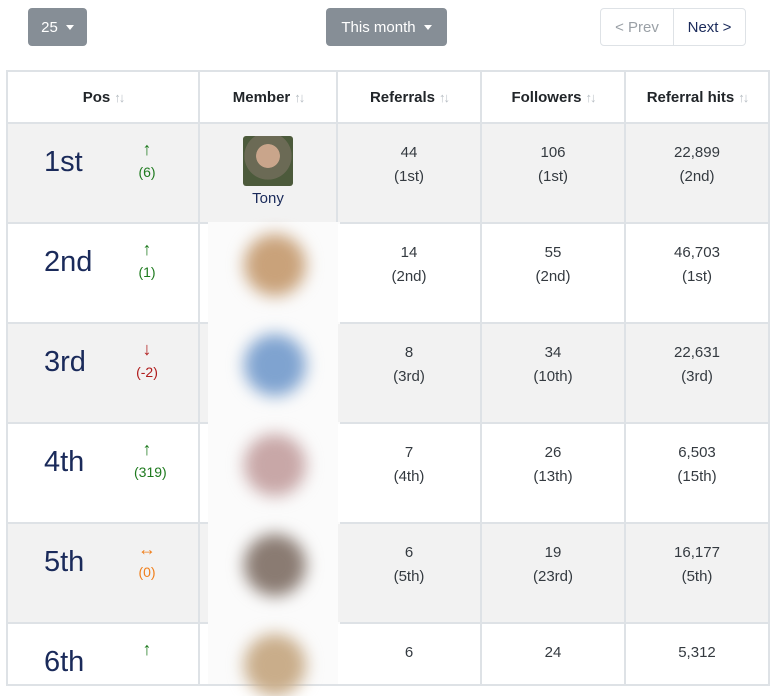 This screenshot has width=777, height=696. I want to click on referrals-cell: 6, so click(409, 654).